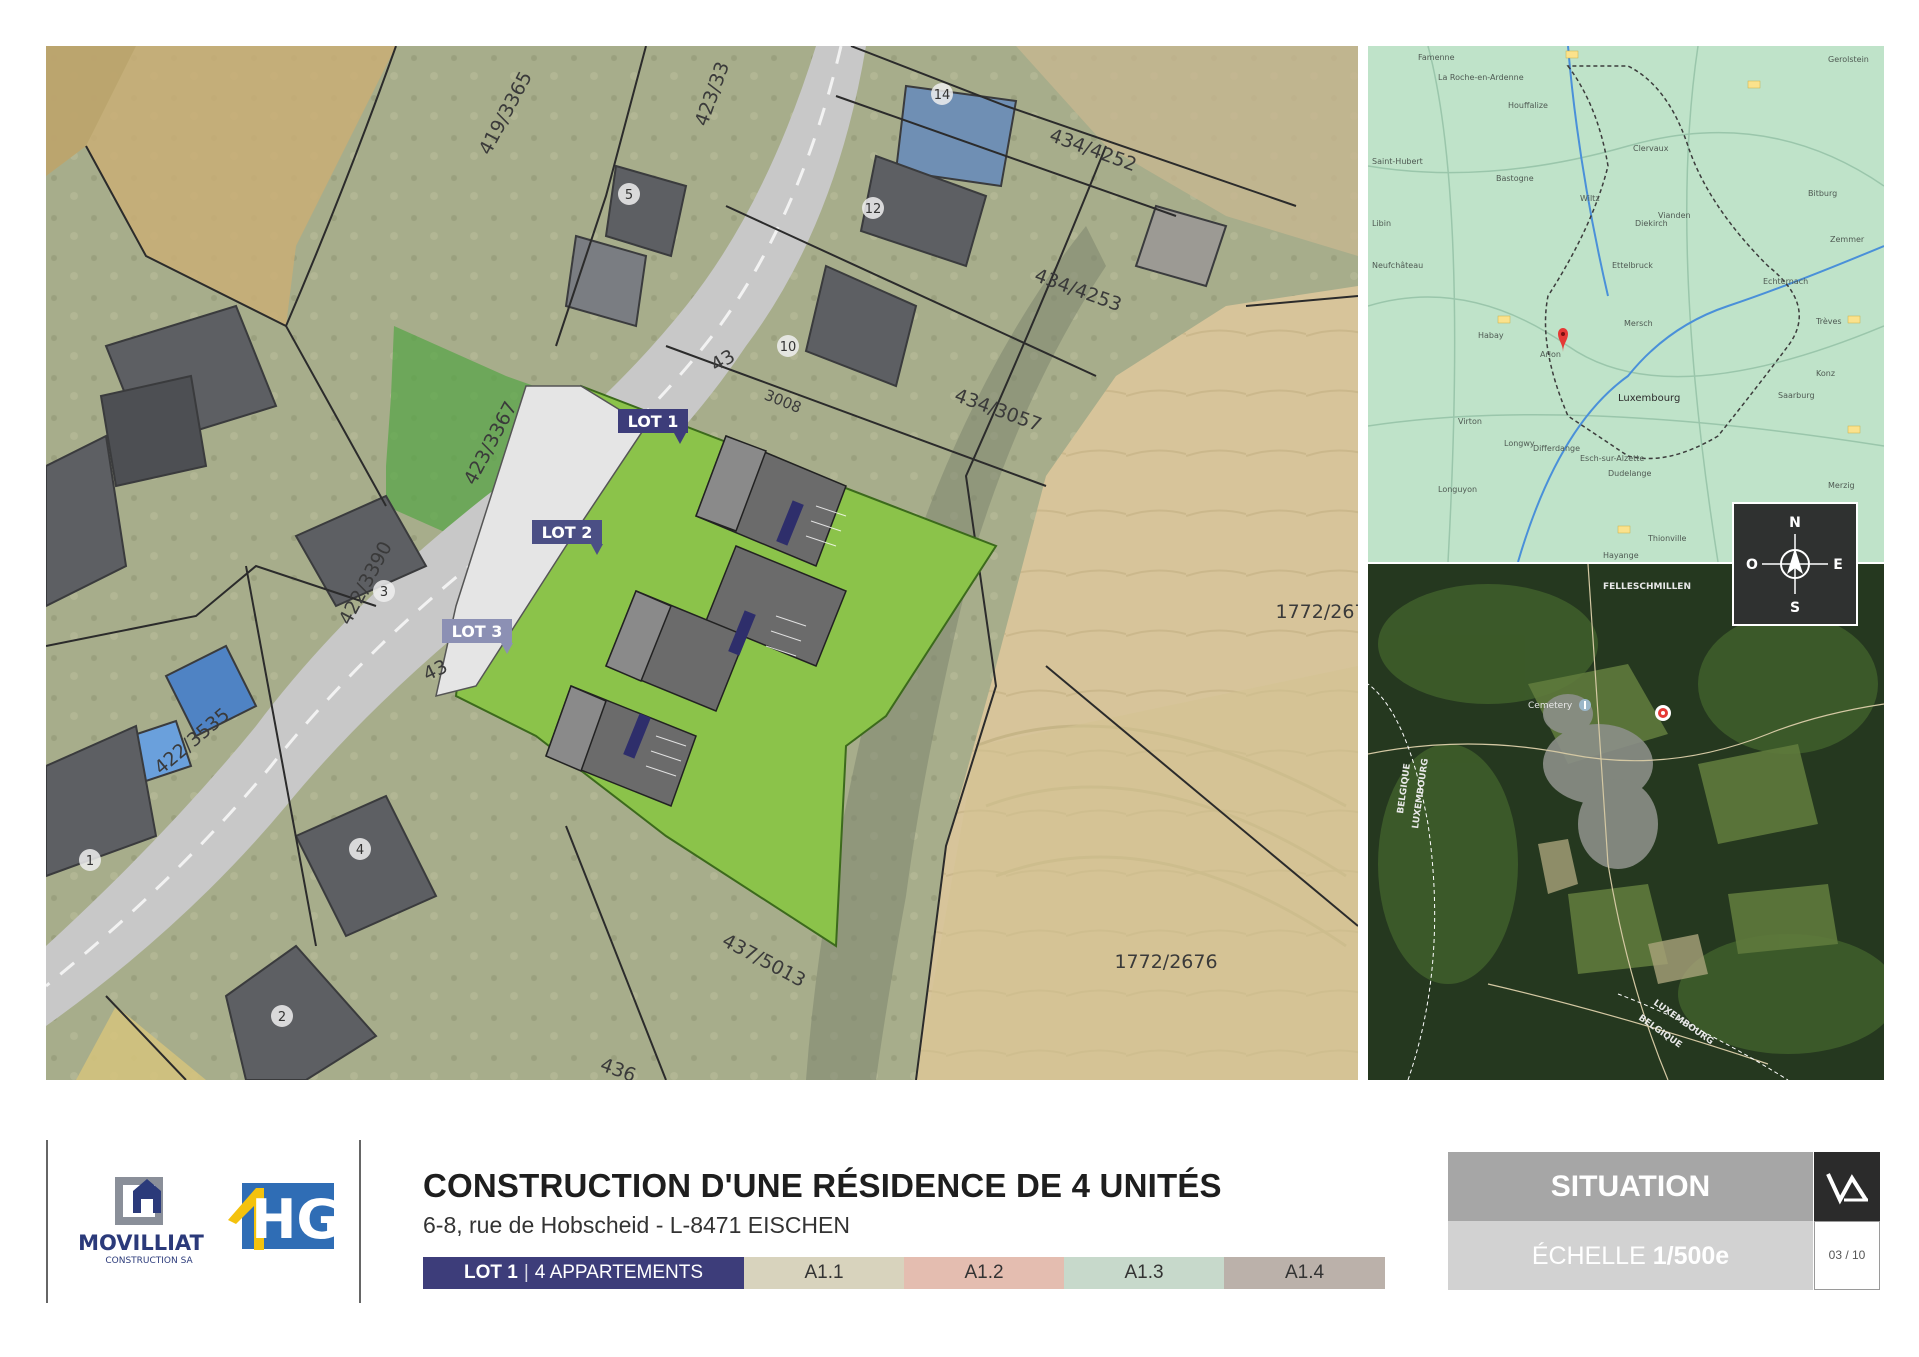  What do you see at coordinates (629, 195) in the screenshot?
I see `house-number: 5` at bounding box center [629, 195].